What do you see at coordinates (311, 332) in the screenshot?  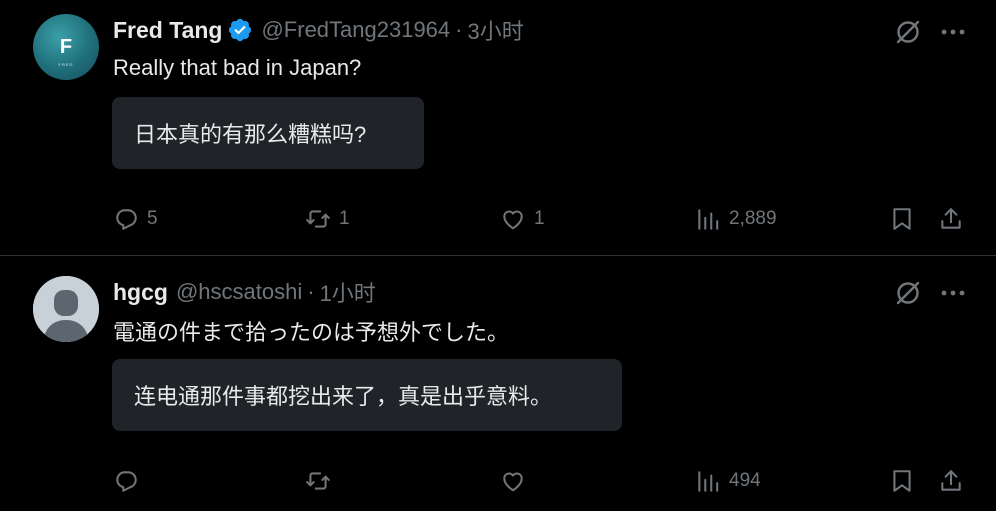 I see `tweet-text: 電通の件まで拾ったのは予想外でした。` at bounding box center [311, 332].